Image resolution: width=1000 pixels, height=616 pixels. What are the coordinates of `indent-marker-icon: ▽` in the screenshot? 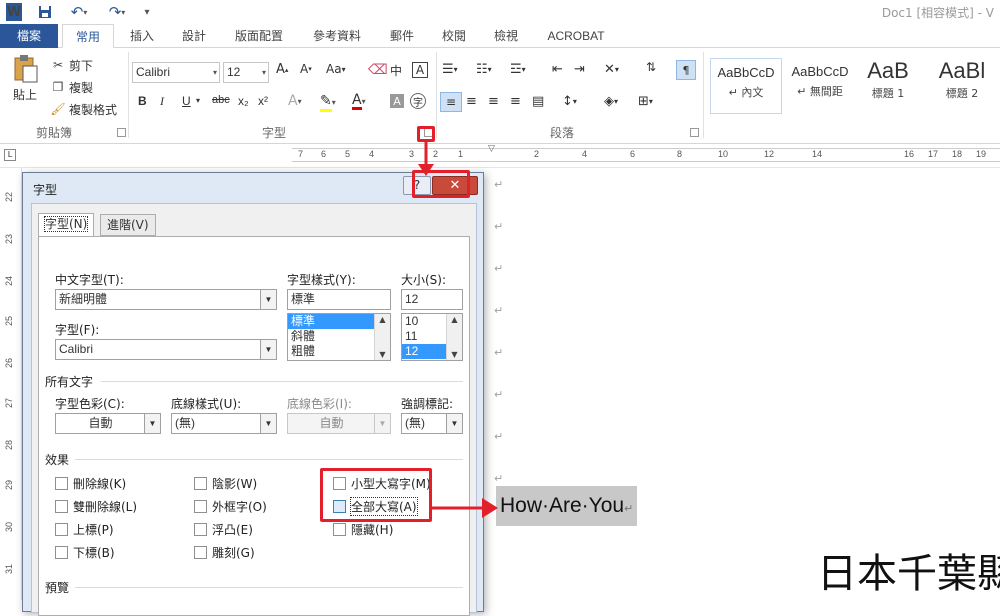 It's located at (491, 149).